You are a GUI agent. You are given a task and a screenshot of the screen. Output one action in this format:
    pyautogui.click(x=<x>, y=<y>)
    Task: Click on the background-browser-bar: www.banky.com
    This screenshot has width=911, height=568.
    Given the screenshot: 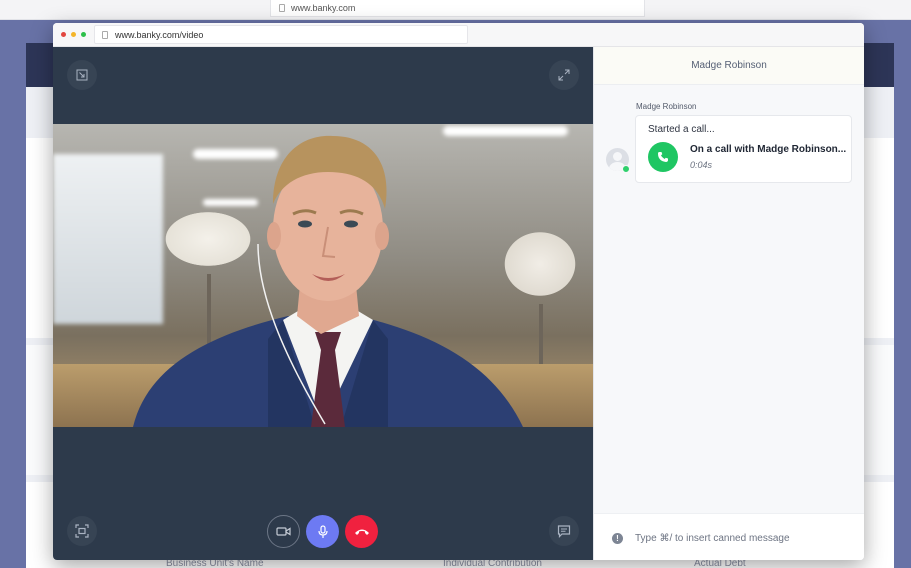 What is the action you would take?
    pyautogui.click(x=455, y=10)
    